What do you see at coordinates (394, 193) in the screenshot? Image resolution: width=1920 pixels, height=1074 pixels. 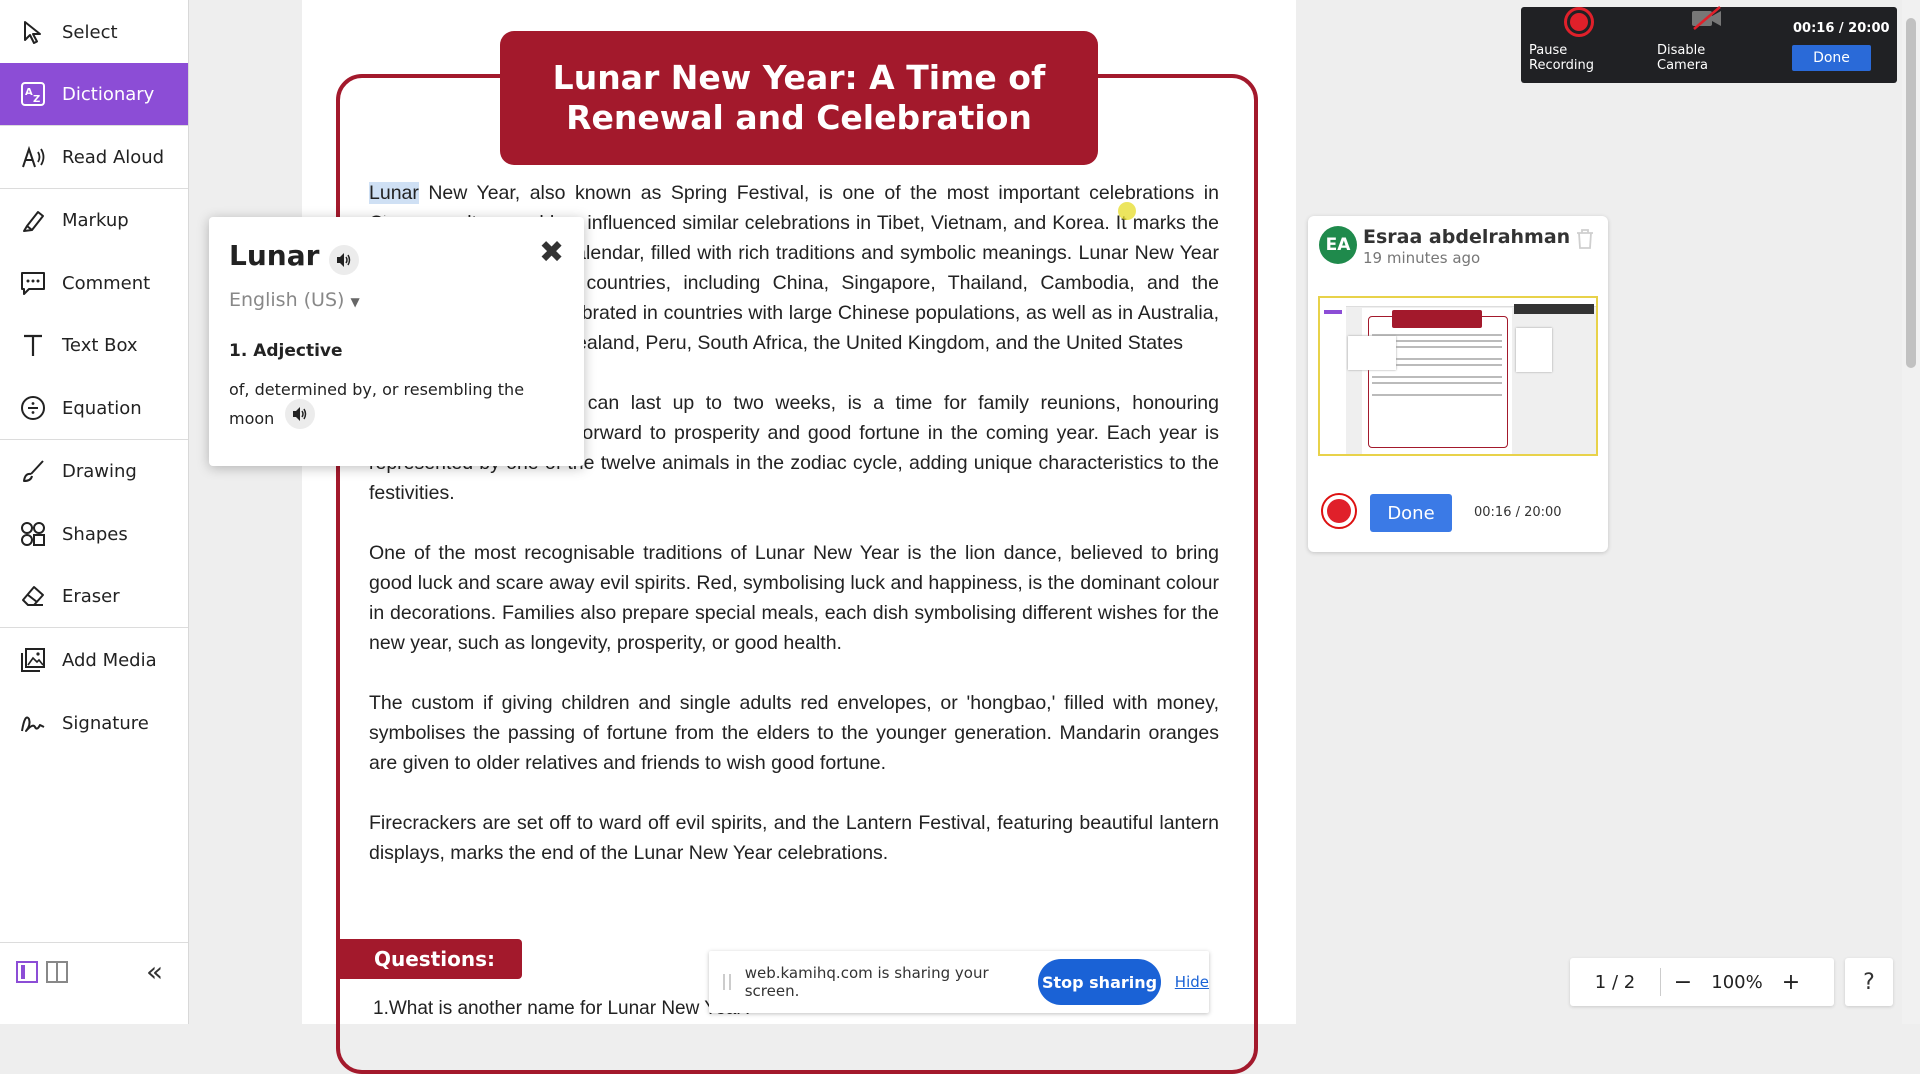 I see `highlighted-word: Lunar` at bounding box center [394, 193].